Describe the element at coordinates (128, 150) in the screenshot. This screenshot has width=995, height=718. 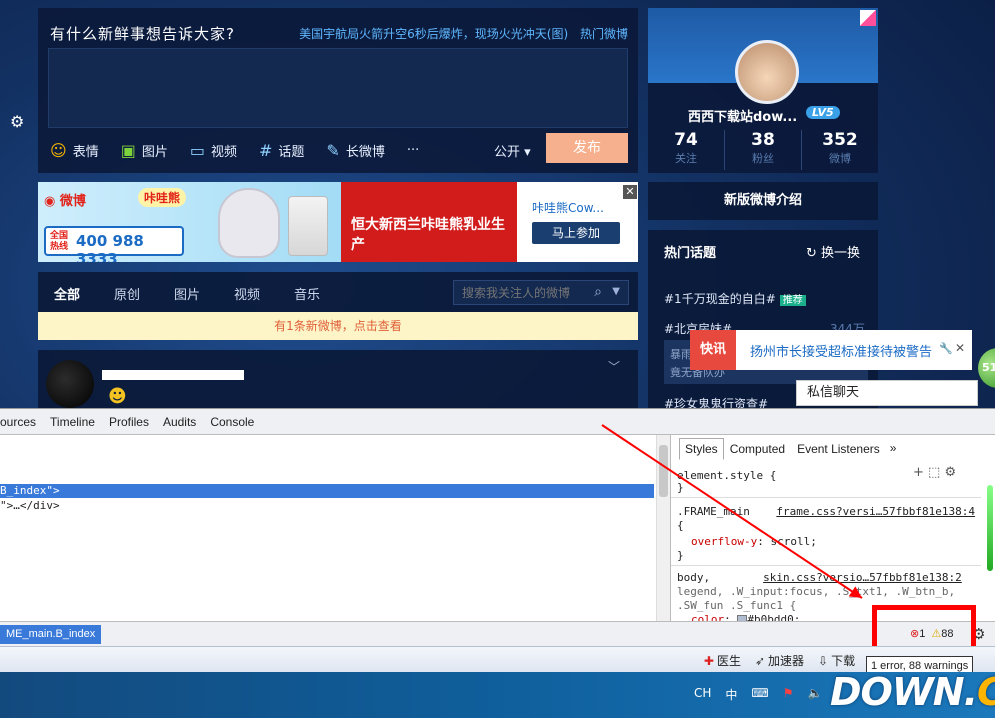
I see `image-icon: ▣` at that location.